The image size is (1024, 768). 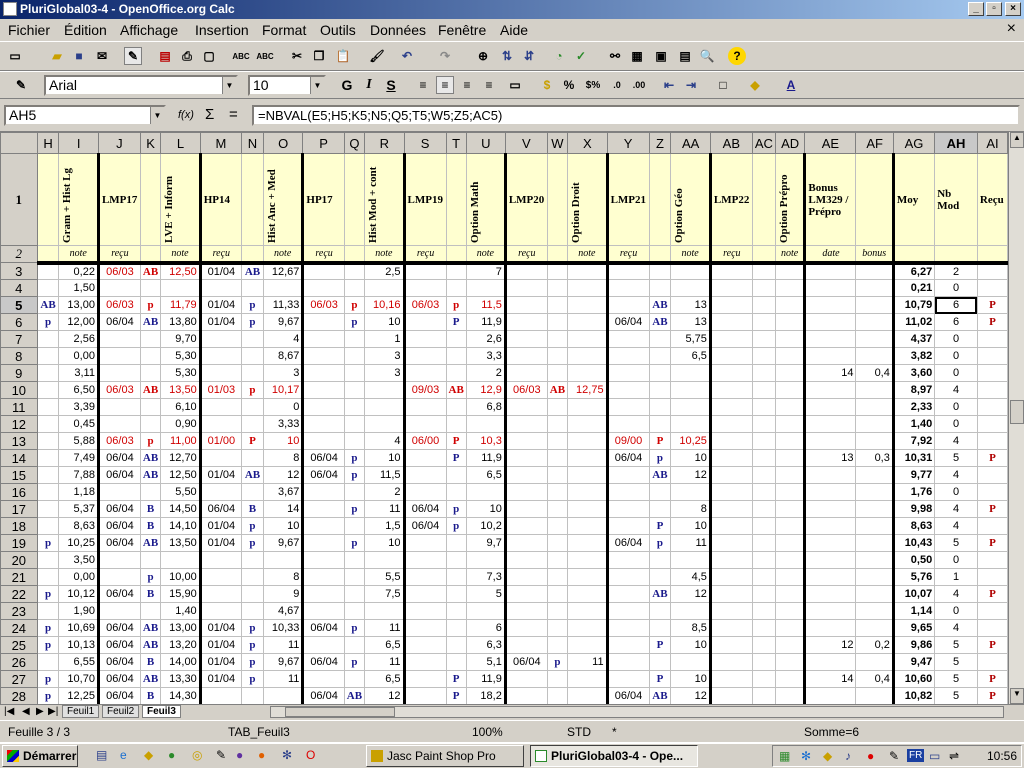 What do you see at coordinates (252, 628) in the screenshot?
I see `cell-n24: p` at bounding box center [252, 628].